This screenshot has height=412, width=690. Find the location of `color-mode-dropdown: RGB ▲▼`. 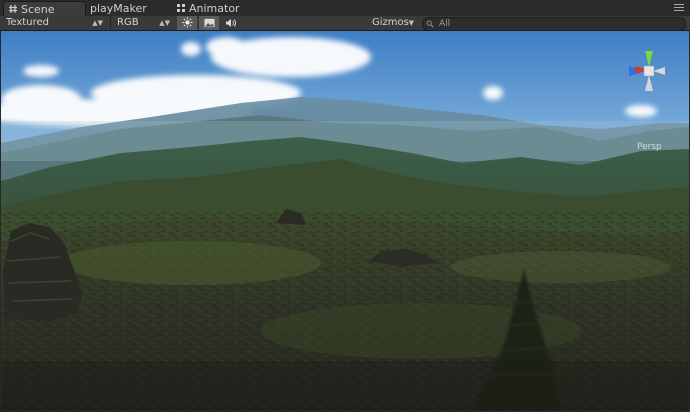

color-mode-dropdown: RGB ▲▼ is located at coordinates (145, 23).